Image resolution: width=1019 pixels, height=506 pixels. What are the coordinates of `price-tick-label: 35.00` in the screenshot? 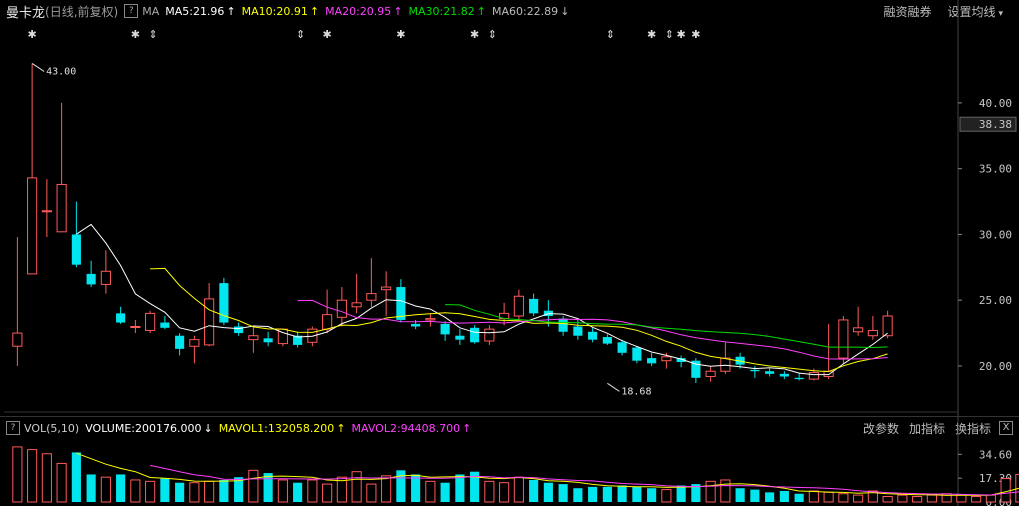 It's located at (995, 169).